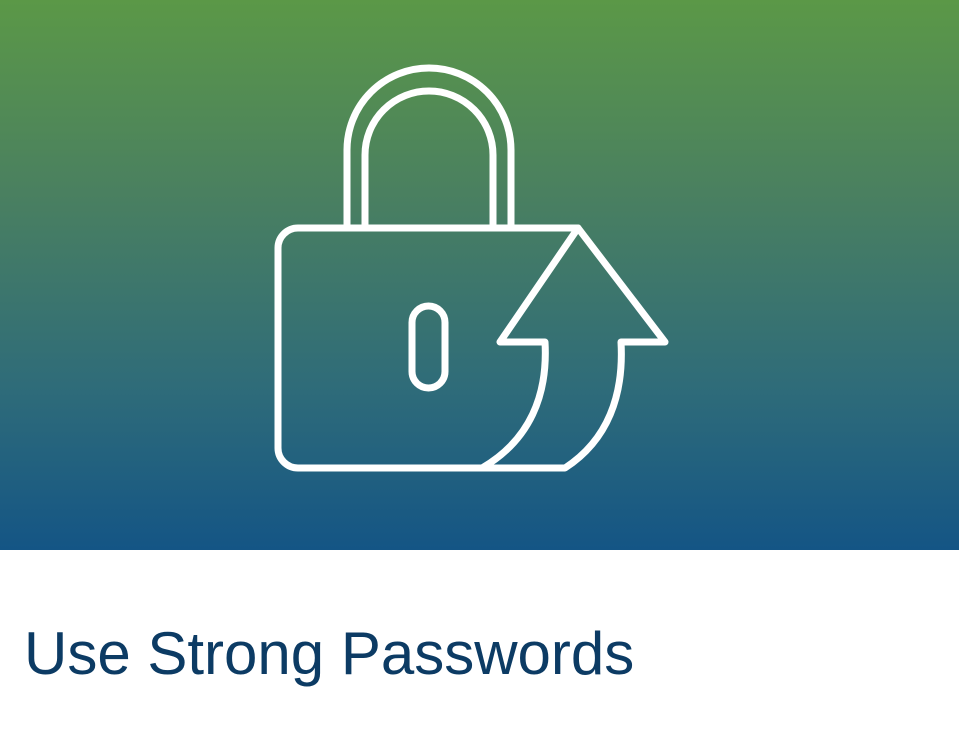  Describe the element at coordinates (329, 653) in the screenshot. I see `card-title: Use Strong Passwords` at that location.